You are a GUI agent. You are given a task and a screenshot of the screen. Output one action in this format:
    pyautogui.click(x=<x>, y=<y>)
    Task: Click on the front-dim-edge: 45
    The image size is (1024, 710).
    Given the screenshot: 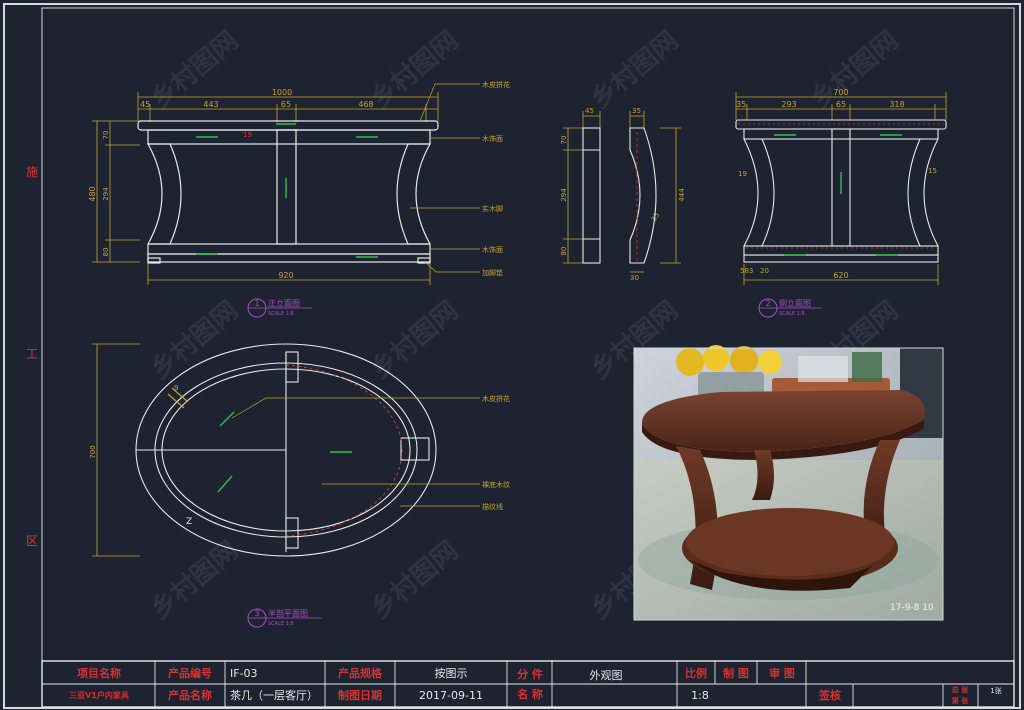 What is the action you would take?
    pyautogui.click(x=145, y=104)
    